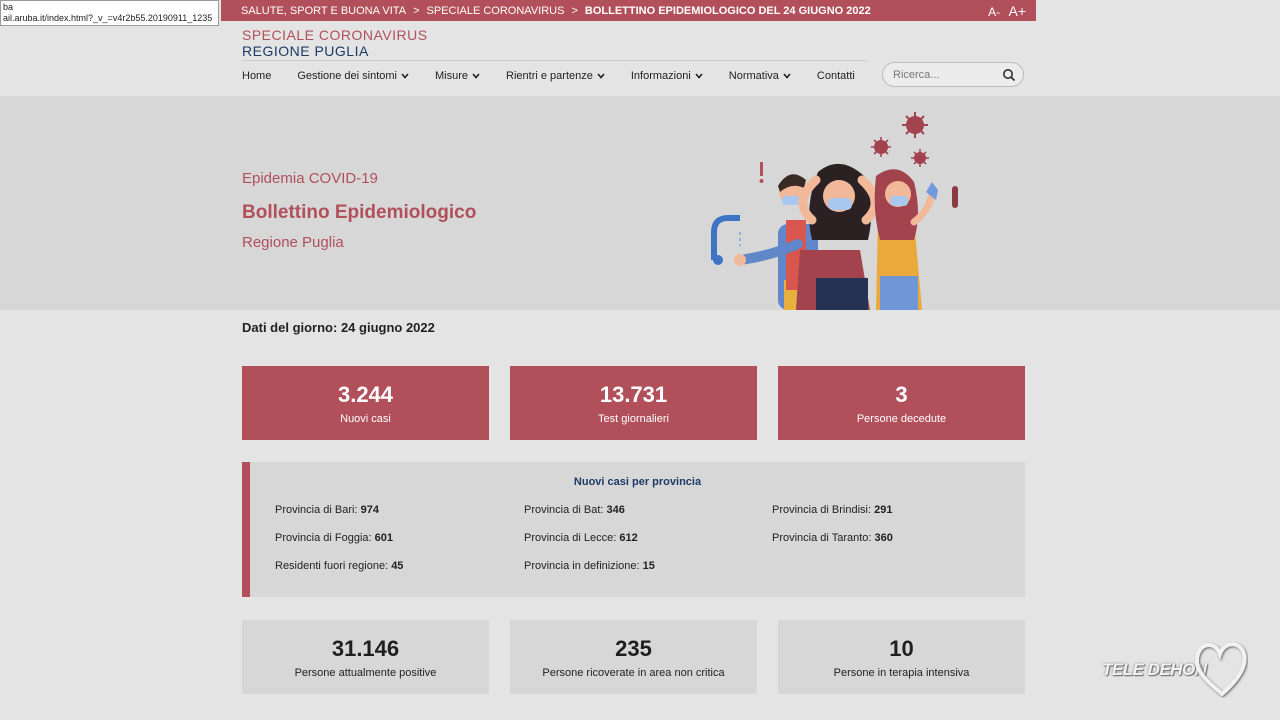  Describe the element at coordinates (365, 648) in the screenshot. I see `stat-value: 31.146` at that location.